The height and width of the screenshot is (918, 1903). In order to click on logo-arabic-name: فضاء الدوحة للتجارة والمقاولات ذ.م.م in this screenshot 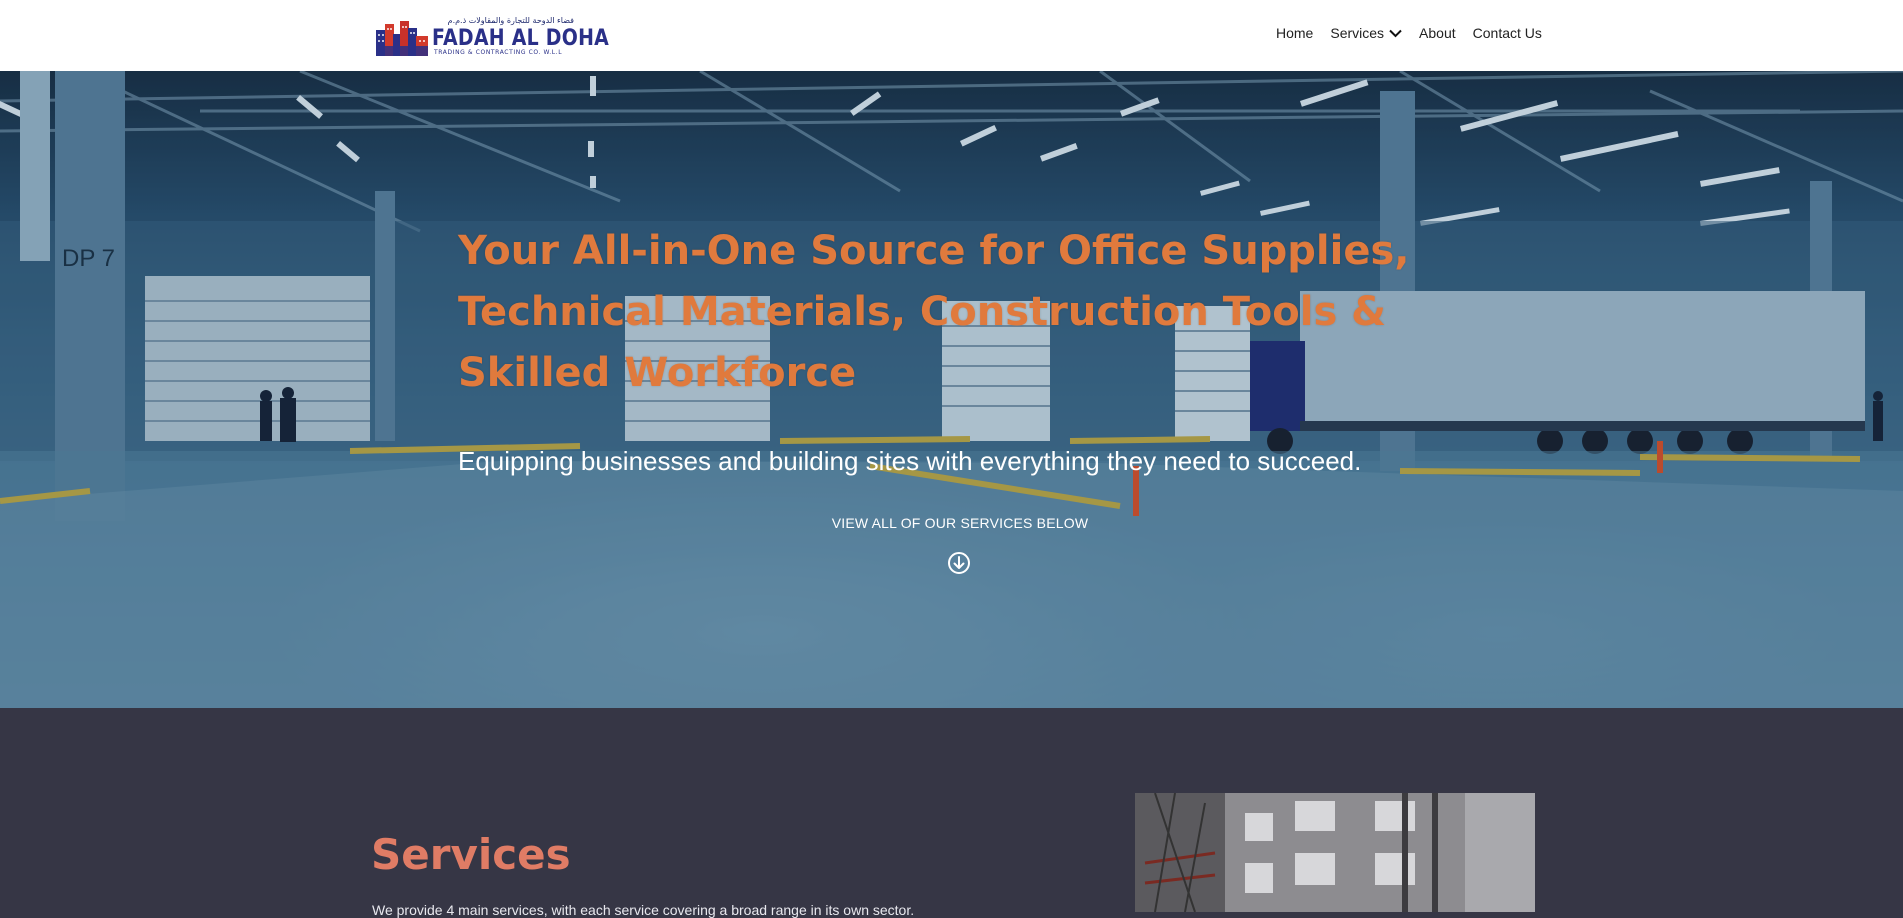, I will do `click(510, 20)`.